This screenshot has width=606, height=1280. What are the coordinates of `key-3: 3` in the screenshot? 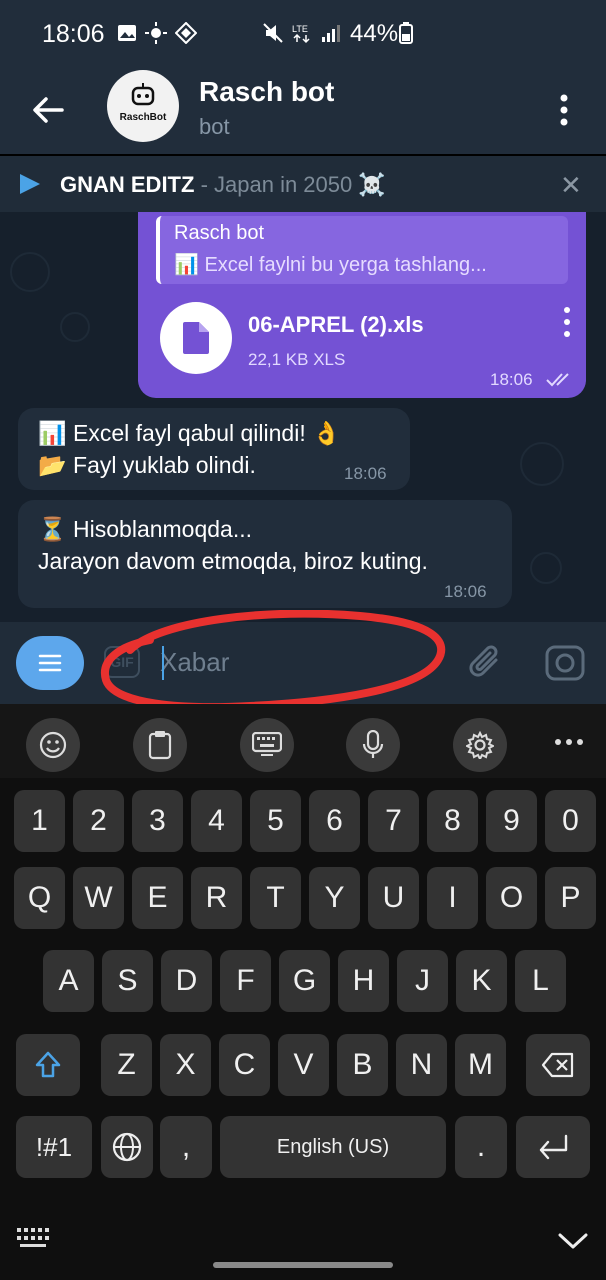 It's located at (157, 821).